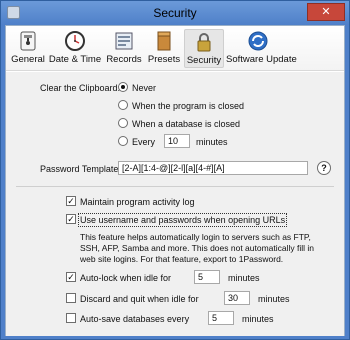 Image resolution: width=350 pixels, height=340 pixels. I want to click on autolock-checkbox: ✓, so click(71, 277).